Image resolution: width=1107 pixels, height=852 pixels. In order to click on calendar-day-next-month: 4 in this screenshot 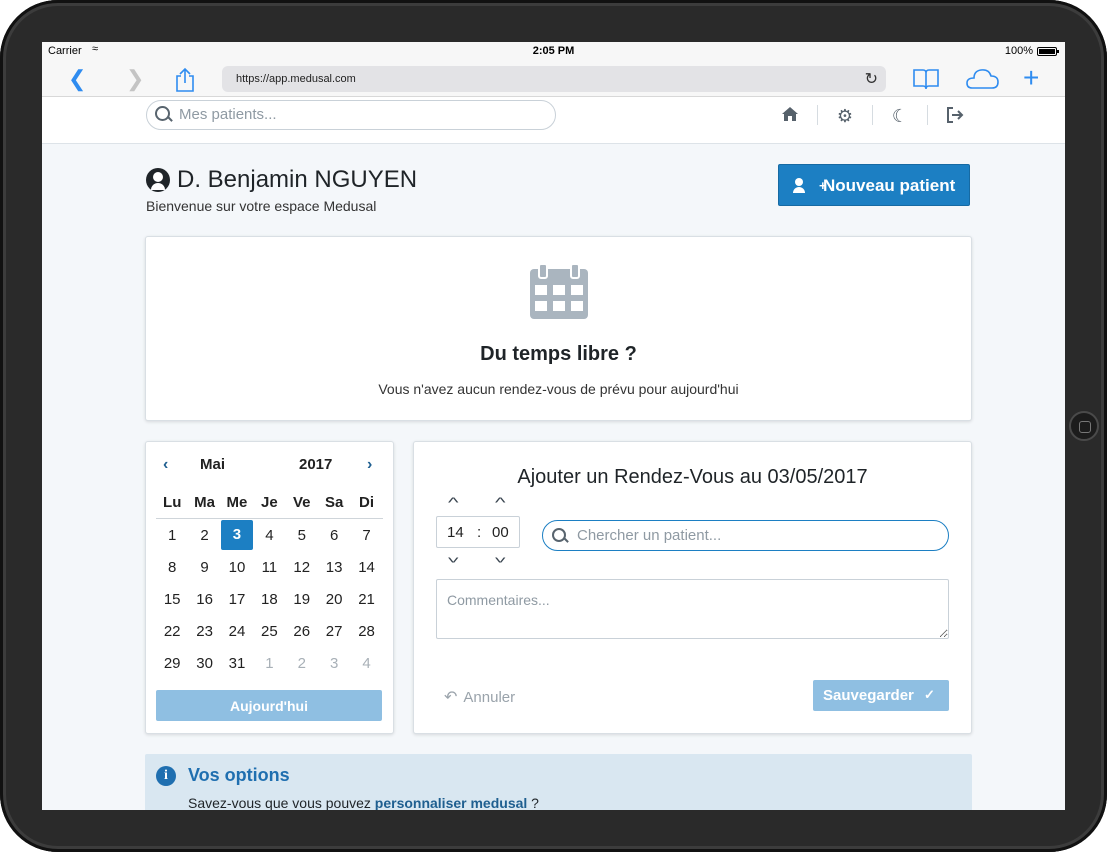, I will do `click(366, 663)`.